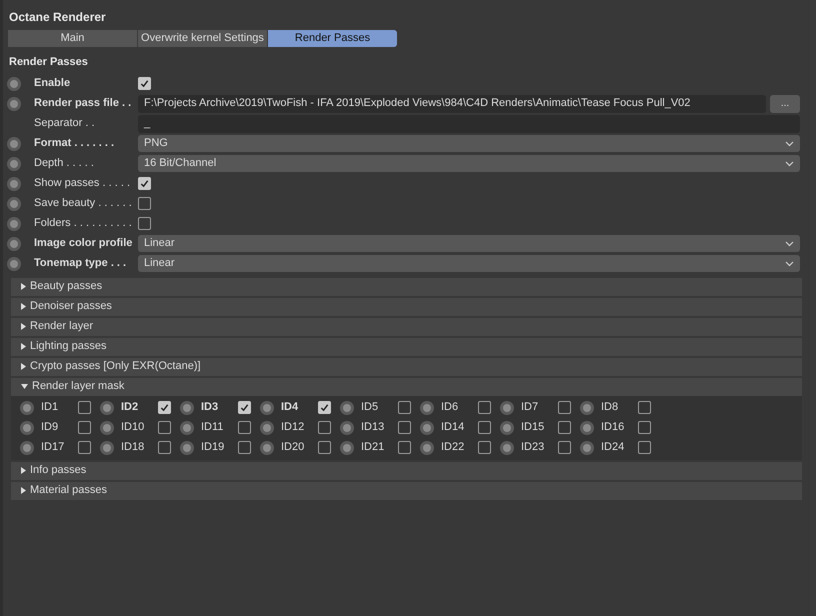 Image resolution: width=816 pixels, height=616 pixels. What do you see at coordinates (203, 38) in the screenshot?
I see `tab: Overwrite kernel Settings` at bounding box center [203, 38].